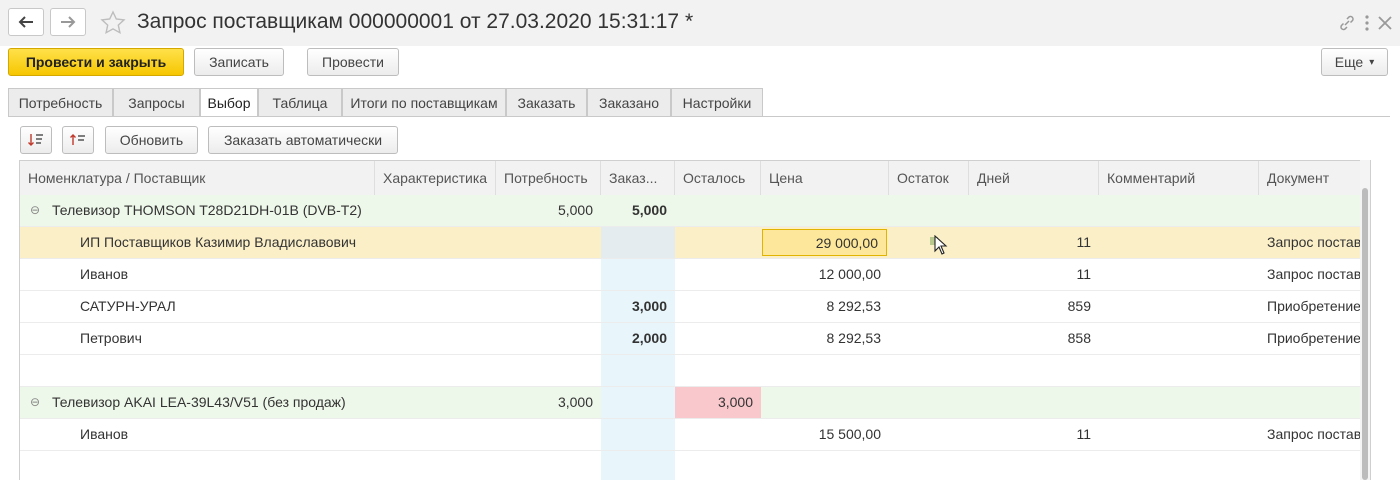 This screenshot has width=1400, height=480. What do you see at coordinates (575, 402) in the screenshot?
I see `need-value: 3,000` at bounding box center [575, 402].